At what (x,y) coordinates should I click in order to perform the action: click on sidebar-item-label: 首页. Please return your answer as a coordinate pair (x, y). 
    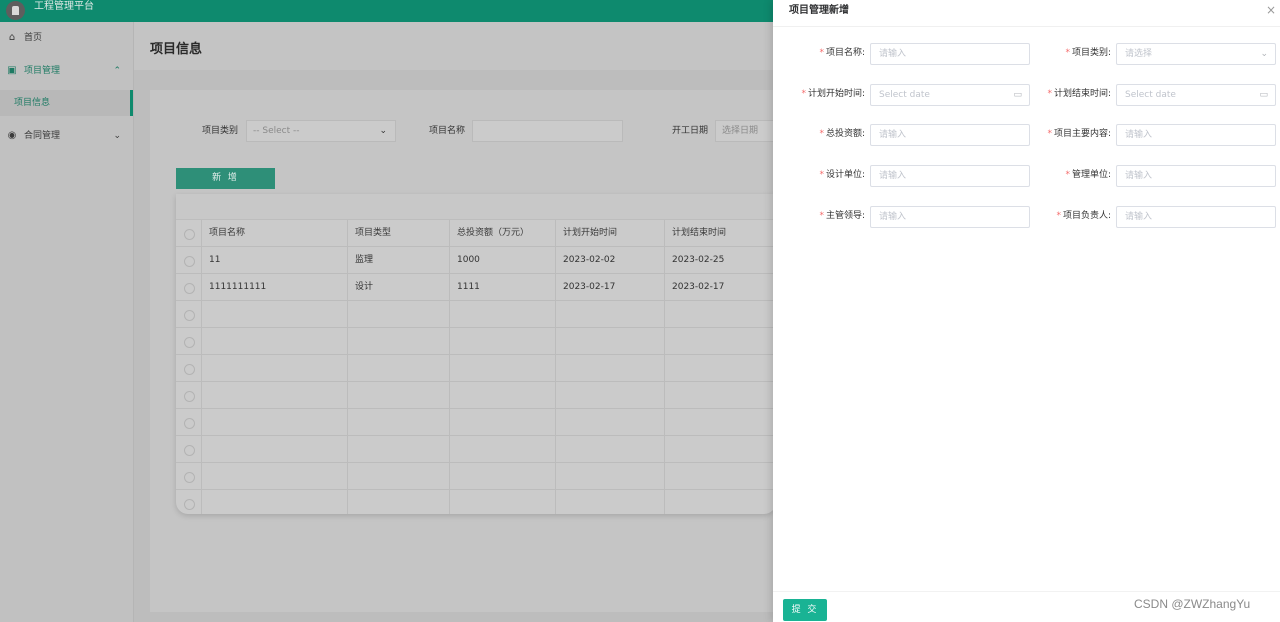
    Looking at the image, I should click on (33, 38).